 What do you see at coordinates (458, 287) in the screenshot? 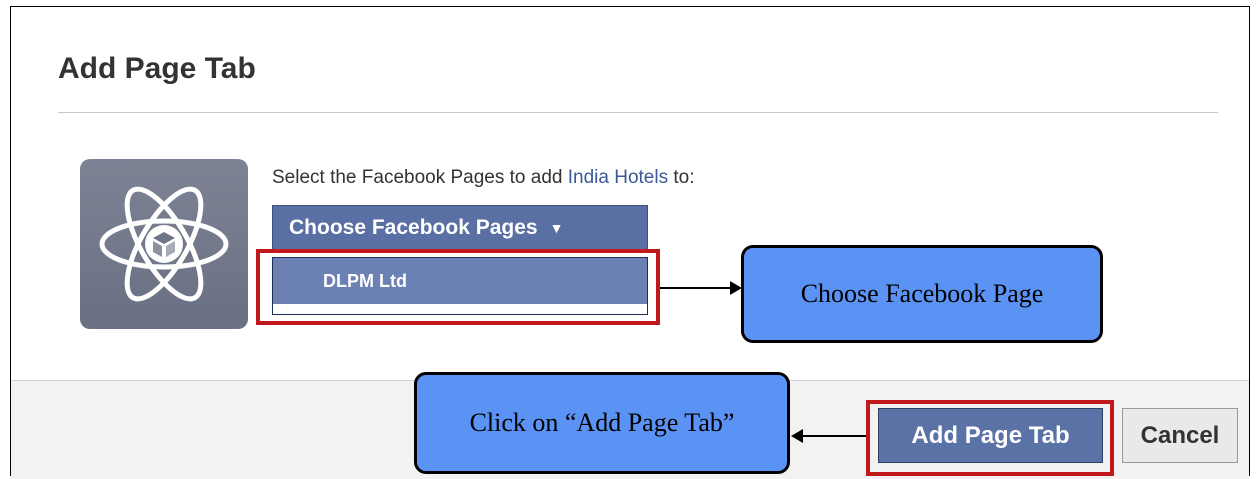
I see `dropdown-highlight-box` at bounding box center [458, 287].